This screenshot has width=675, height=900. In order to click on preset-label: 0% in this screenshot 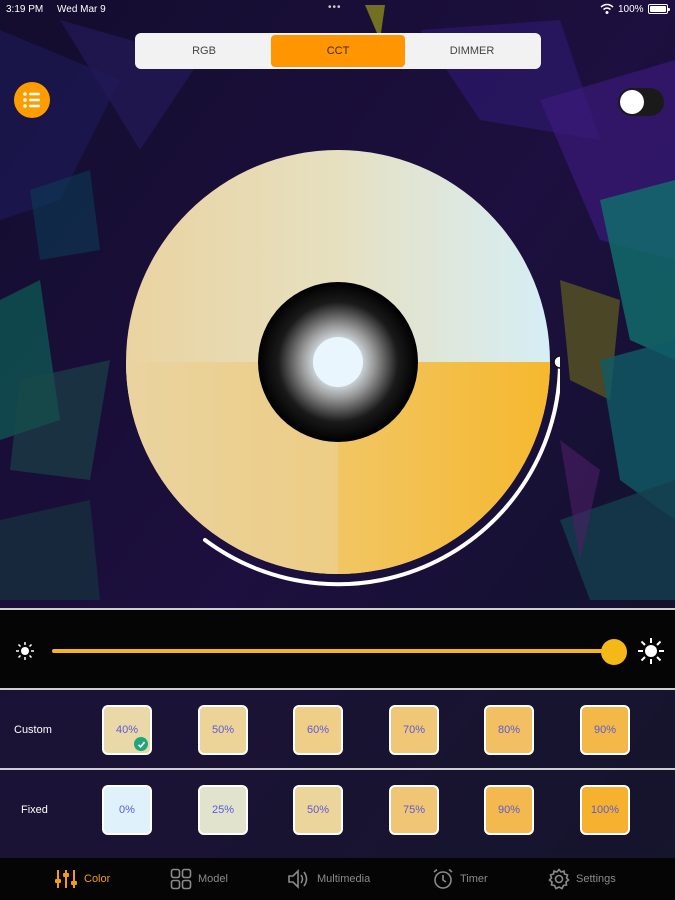, I will do `click(127, 810)`.